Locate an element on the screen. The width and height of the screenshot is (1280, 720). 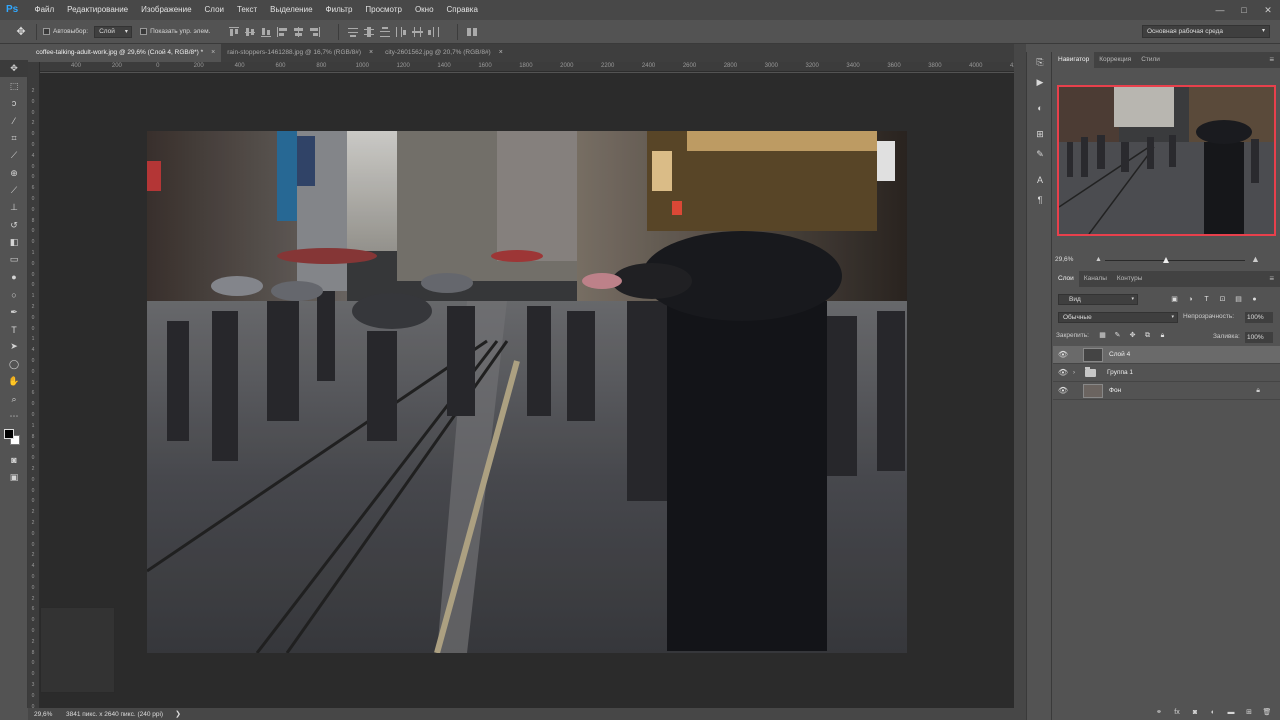
marquee-tool-icon: ⬚ is located at coordinates (14, 85).